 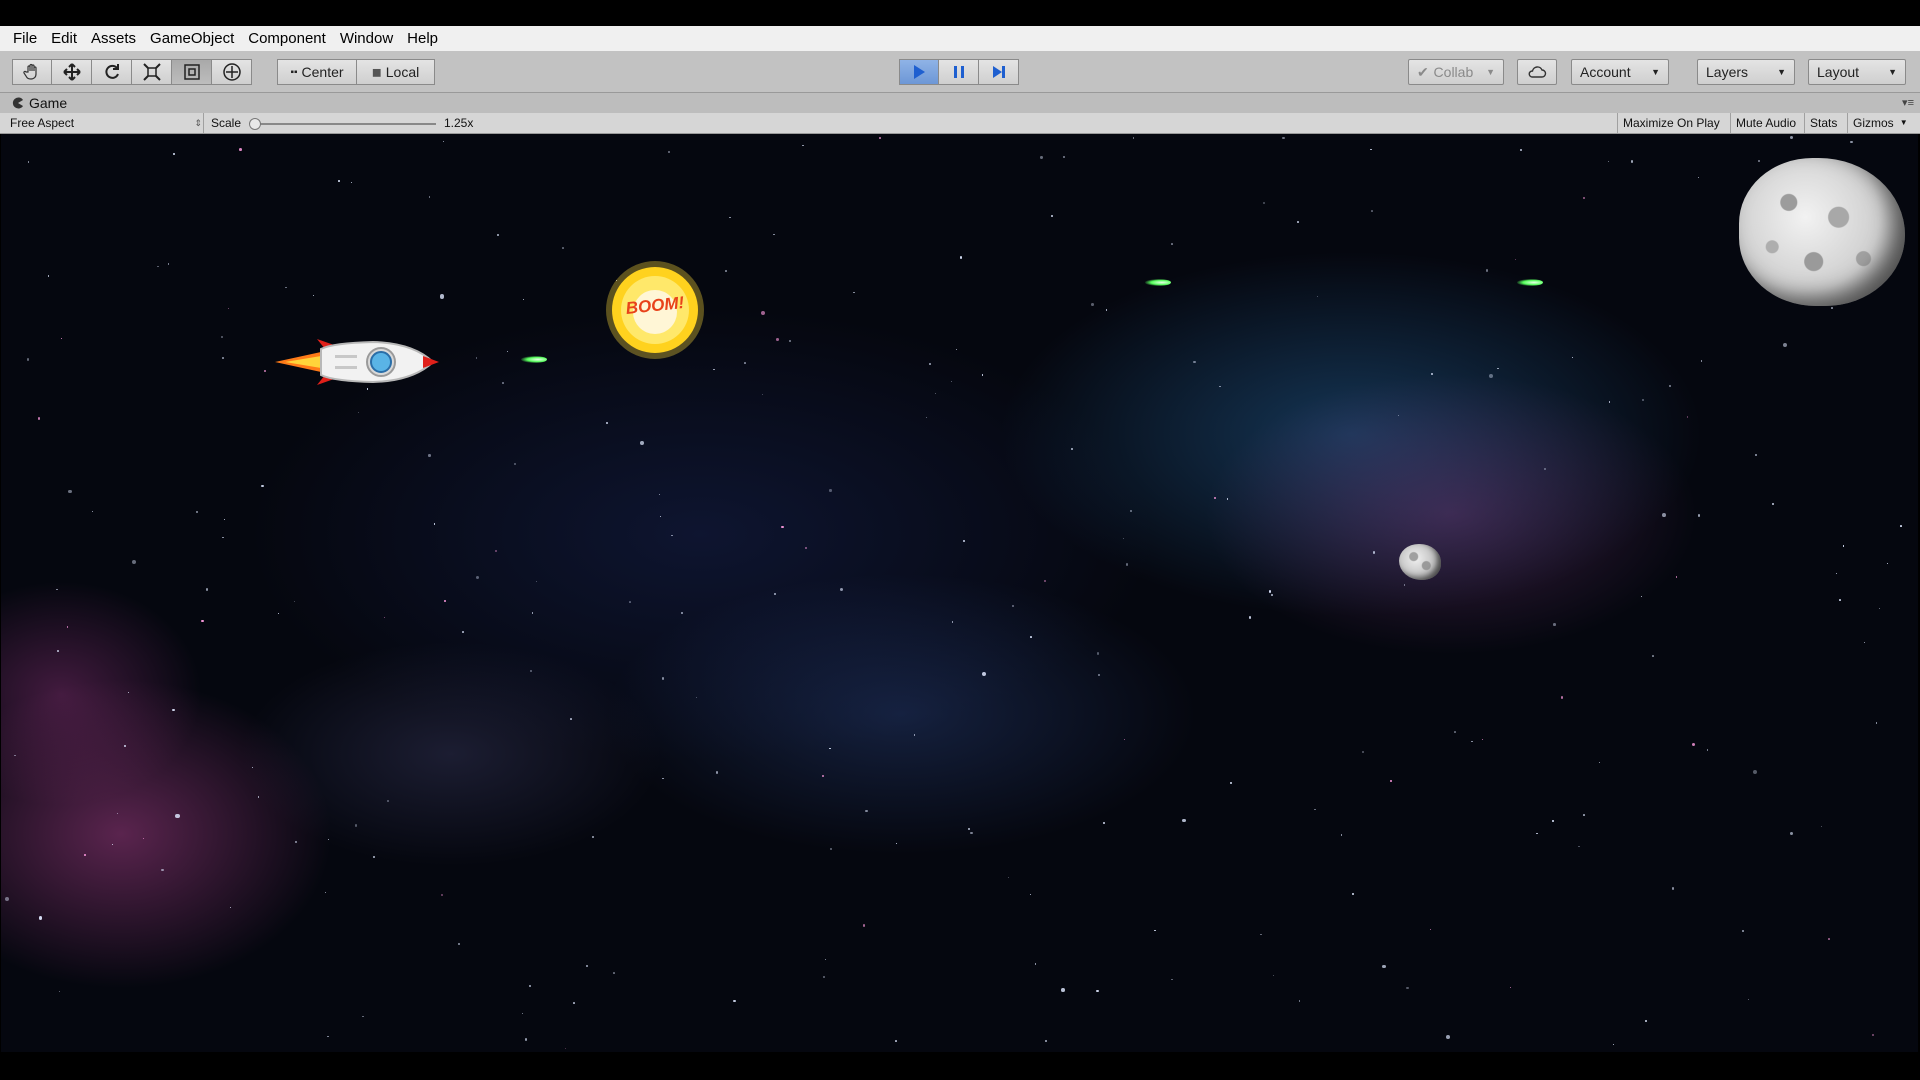 What do you see at coordinates (226, 123) in the screenshot?
I see `scale-label: Scale` at bounding box center [226, 123].